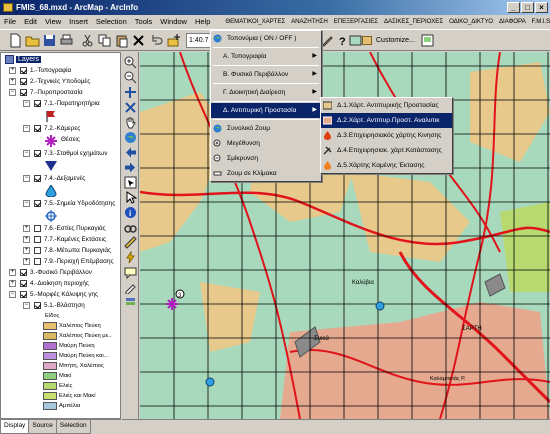 The height and width of the screenshot is (434, 550). I want to click on menu-item-fire-protection: Δ. Αντιπυρική Προστασία ▶, so click(266, 110).